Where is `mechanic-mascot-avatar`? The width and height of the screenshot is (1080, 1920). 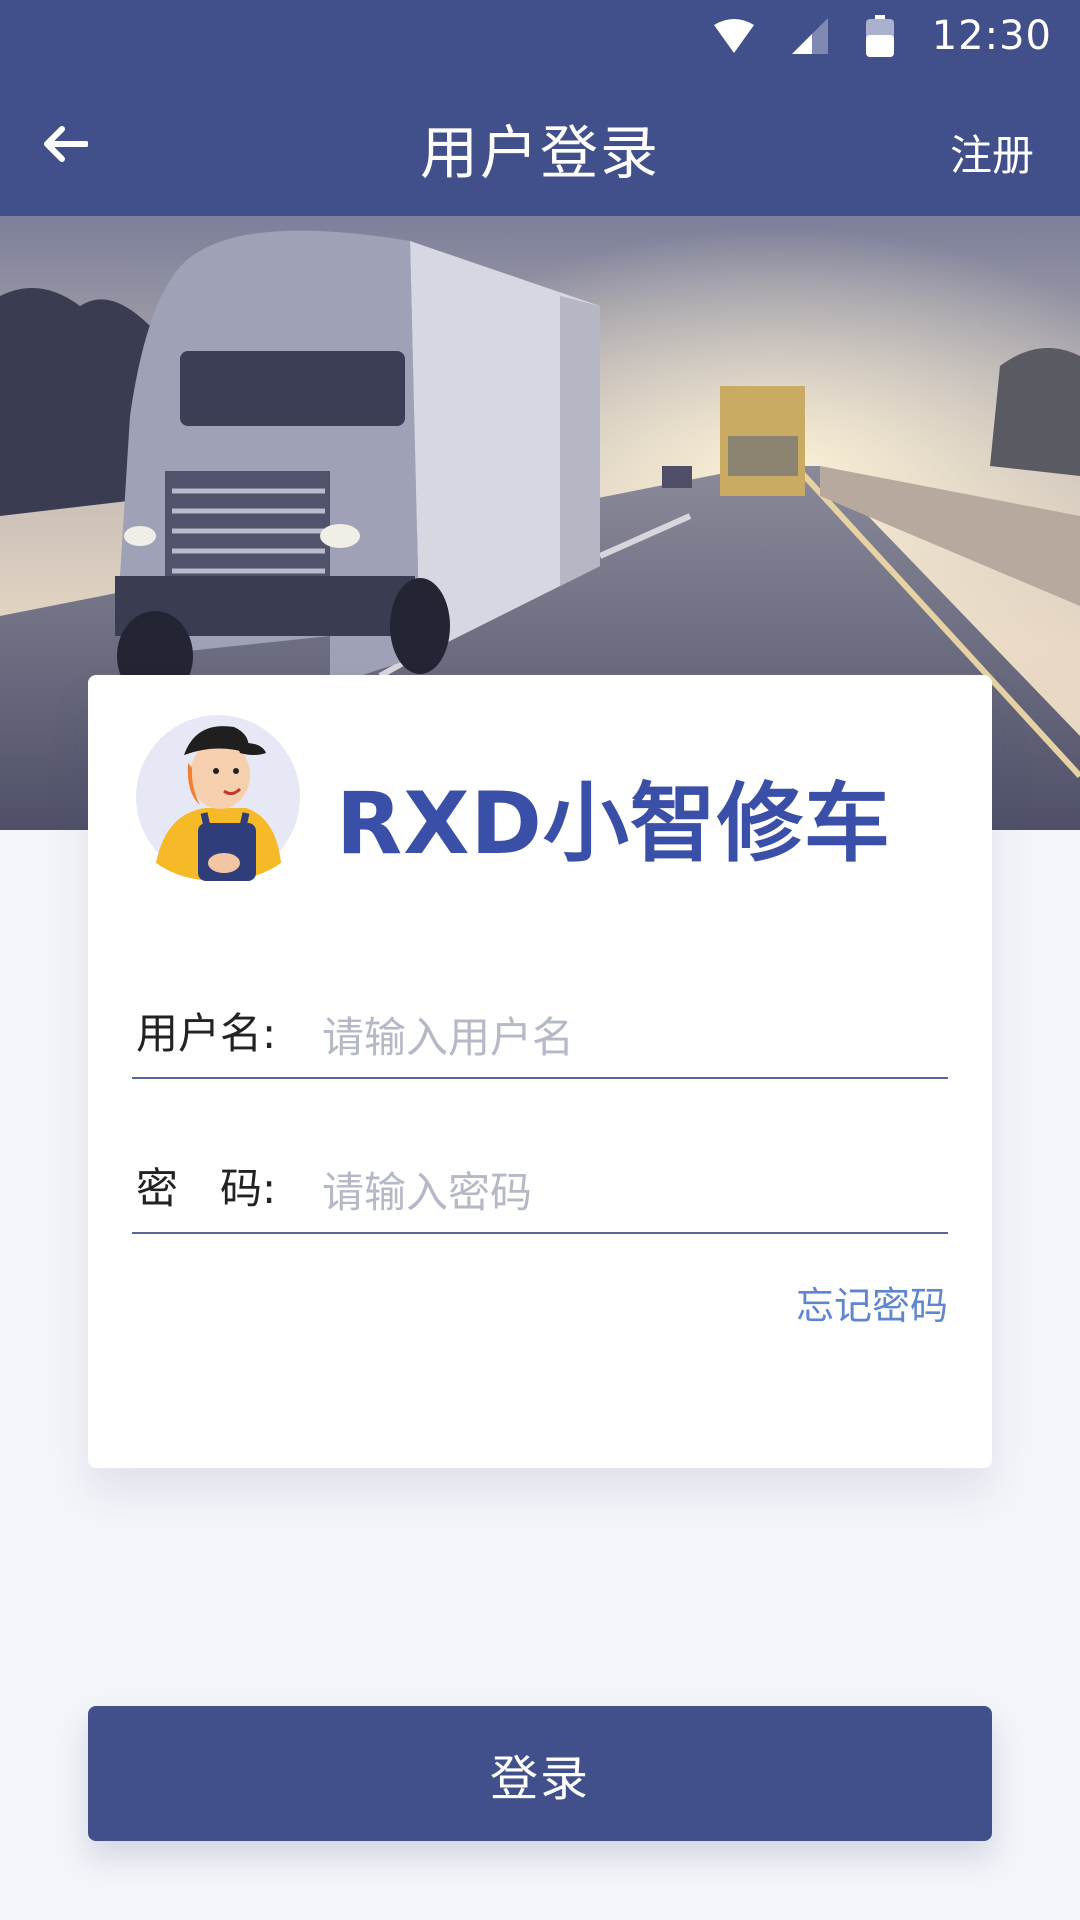 mechanic-mascot-avatar is located at coordinates (218, 797).